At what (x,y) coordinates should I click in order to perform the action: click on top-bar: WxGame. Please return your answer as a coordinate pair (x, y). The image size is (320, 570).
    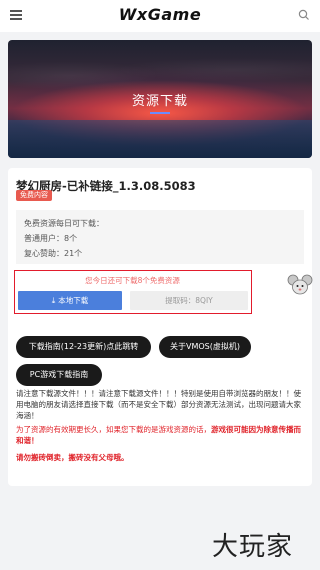
    Looking at the image, I should click on (160, 16).